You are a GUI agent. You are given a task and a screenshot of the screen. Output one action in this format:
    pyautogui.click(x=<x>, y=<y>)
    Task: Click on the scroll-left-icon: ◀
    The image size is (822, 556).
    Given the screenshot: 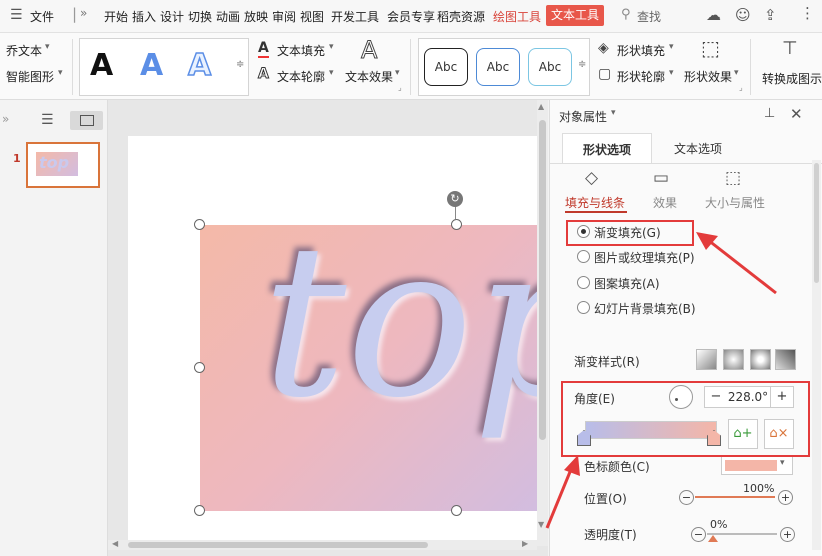 What is the action you would take?
    pyautogui.click(x=115, y=543)
    